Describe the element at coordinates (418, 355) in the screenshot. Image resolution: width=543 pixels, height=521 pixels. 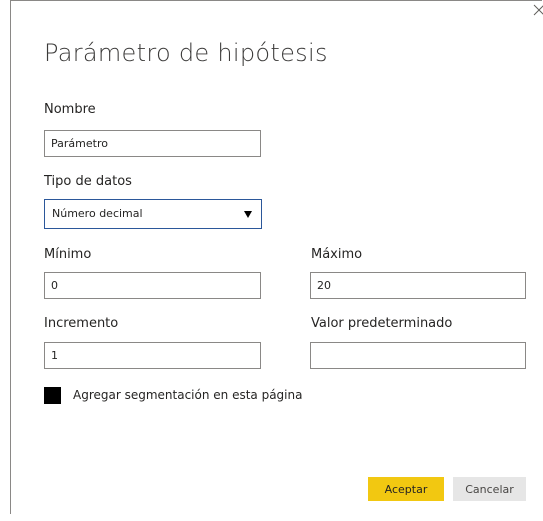
I see `valor-predeterminado-input` at that location.